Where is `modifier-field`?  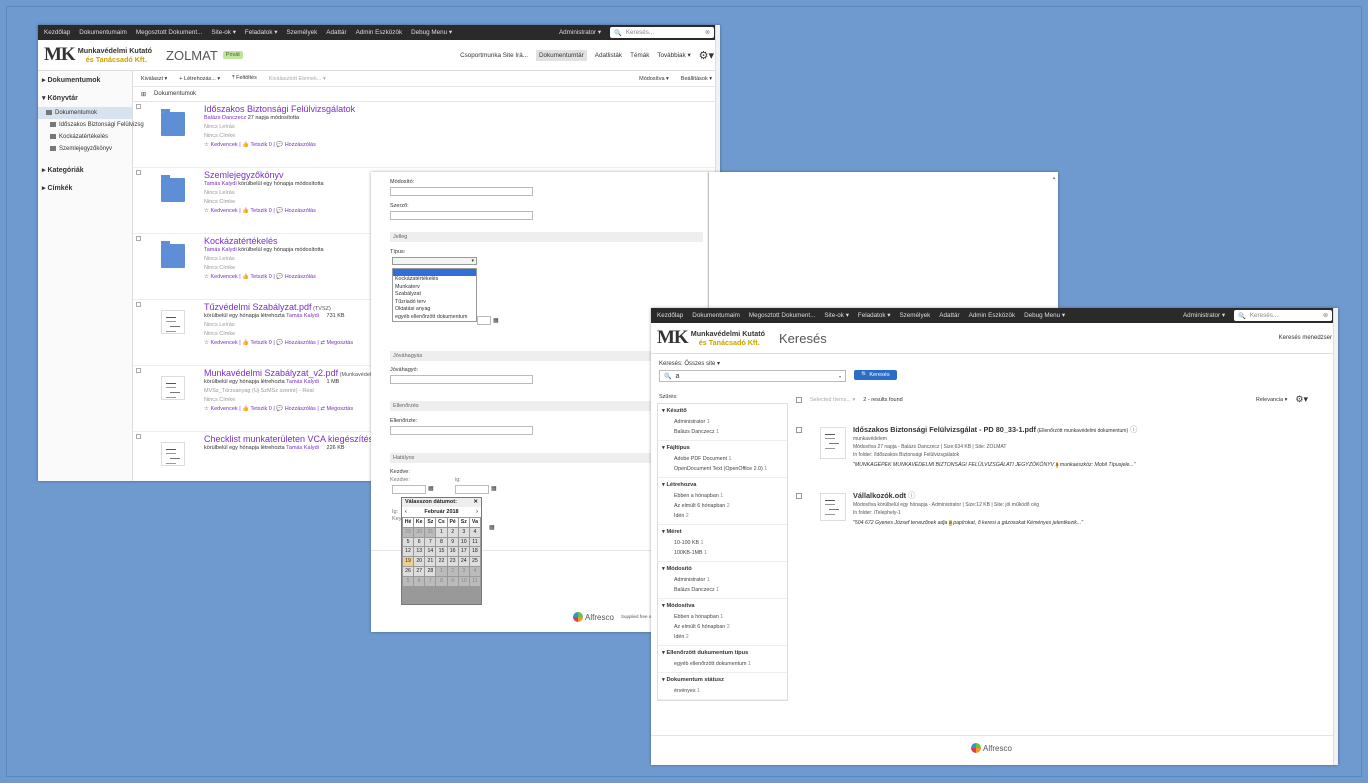 modifier-field is located at coordinates (461, 191).